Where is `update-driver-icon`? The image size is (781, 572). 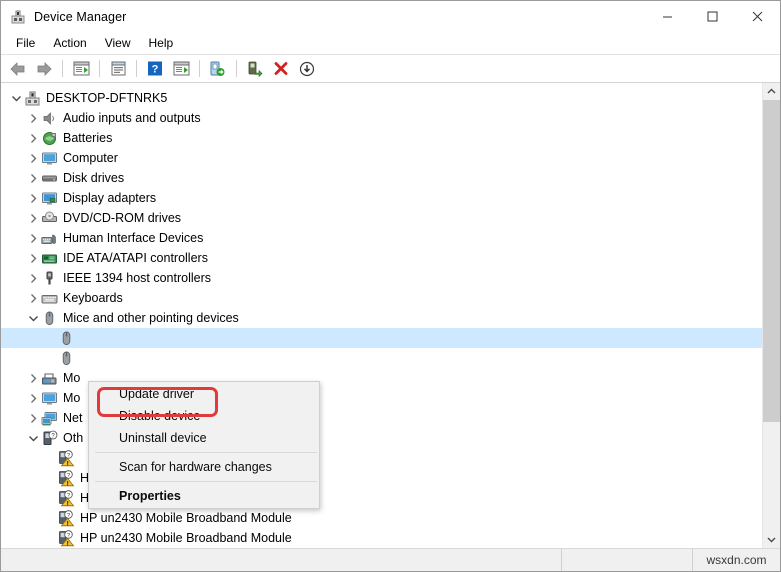 update-driver-icon is located at coordinates (255, 69).